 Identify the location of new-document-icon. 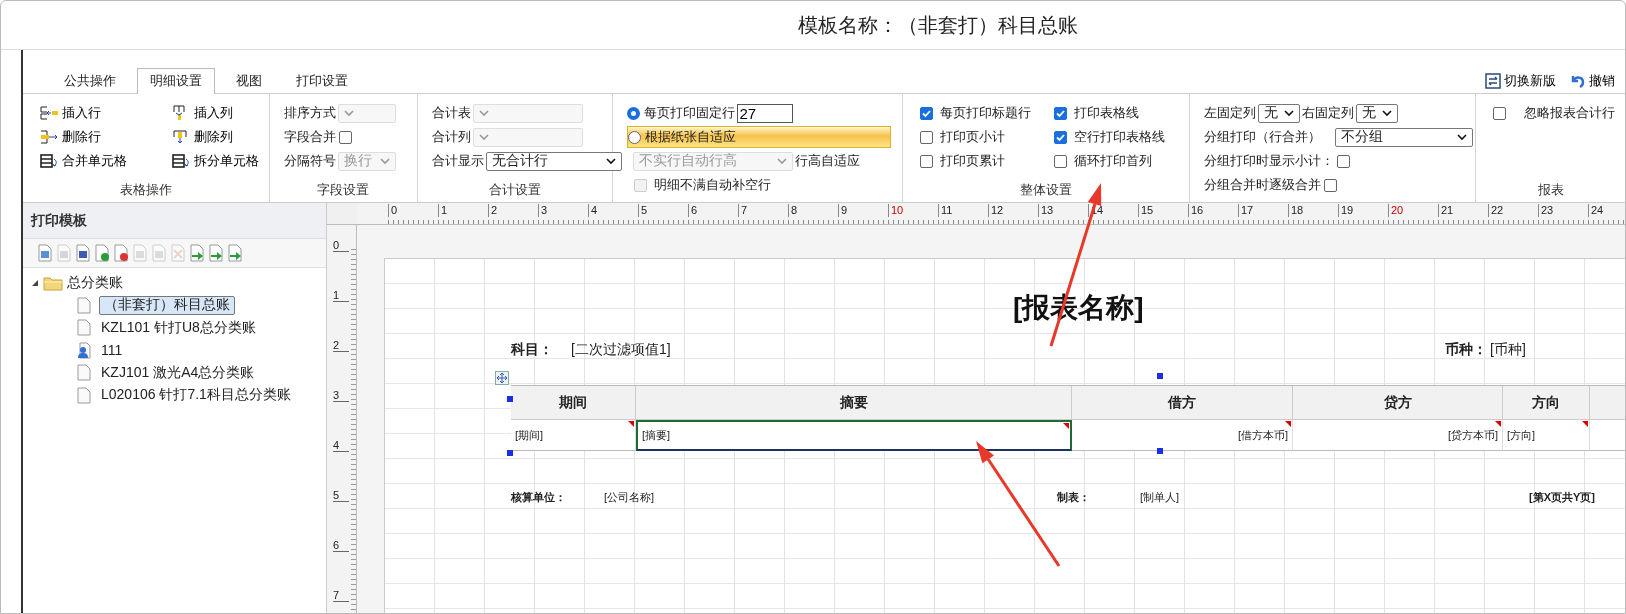
(45, 253).